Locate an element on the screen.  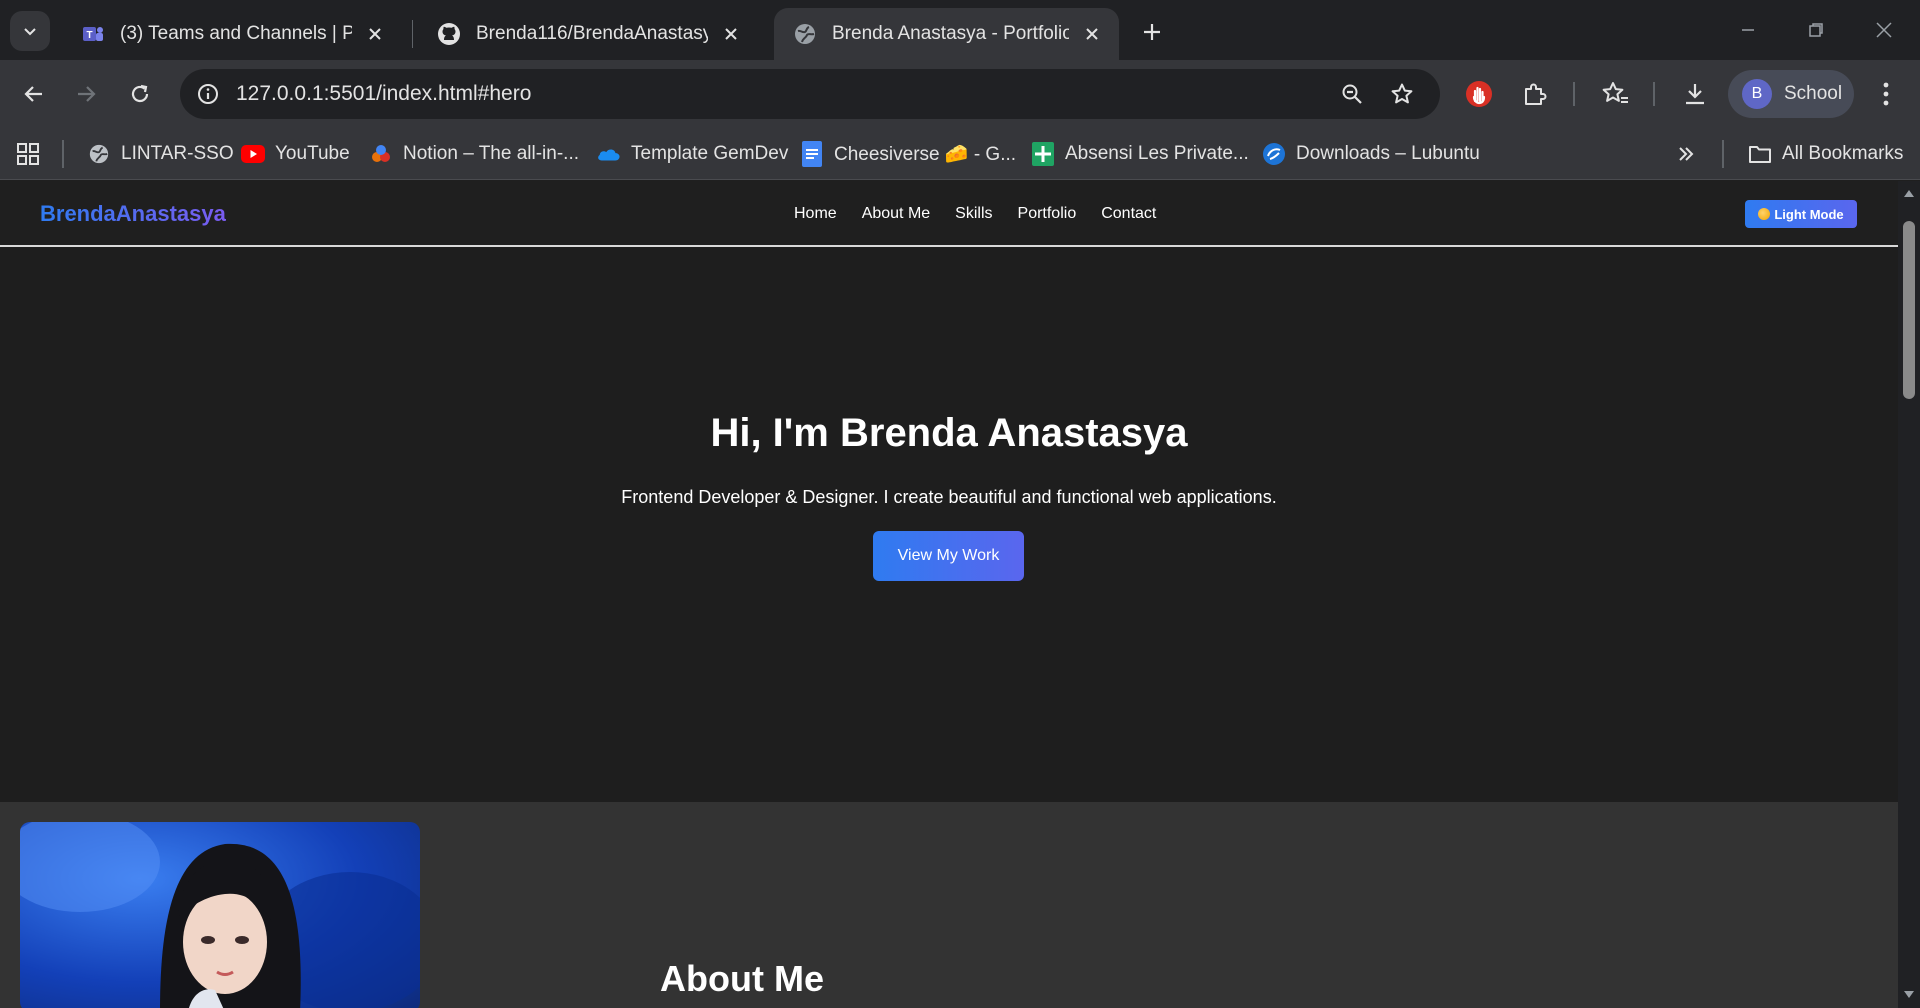
download-icon is located at coordinates (1695, 94).